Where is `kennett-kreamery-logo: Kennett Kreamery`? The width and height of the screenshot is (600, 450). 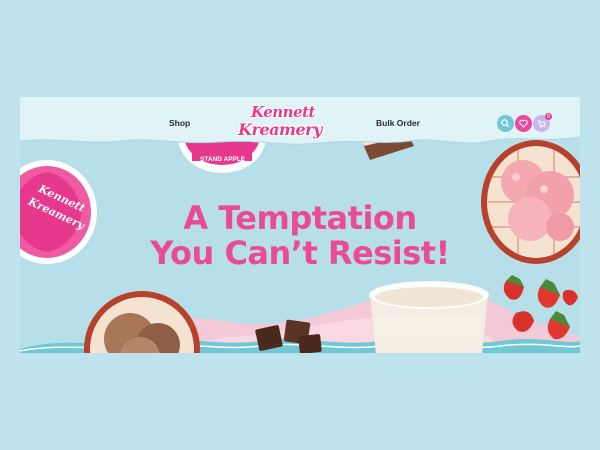 kennett-kreamery-logo: Kennett Kreamery is located at coordinates (280, 123).